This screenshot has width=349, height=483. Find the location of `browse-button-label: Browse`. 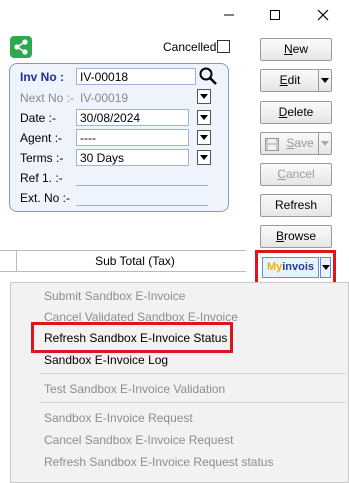

browse-button-label: Browse is located at coordinates (296, 236).